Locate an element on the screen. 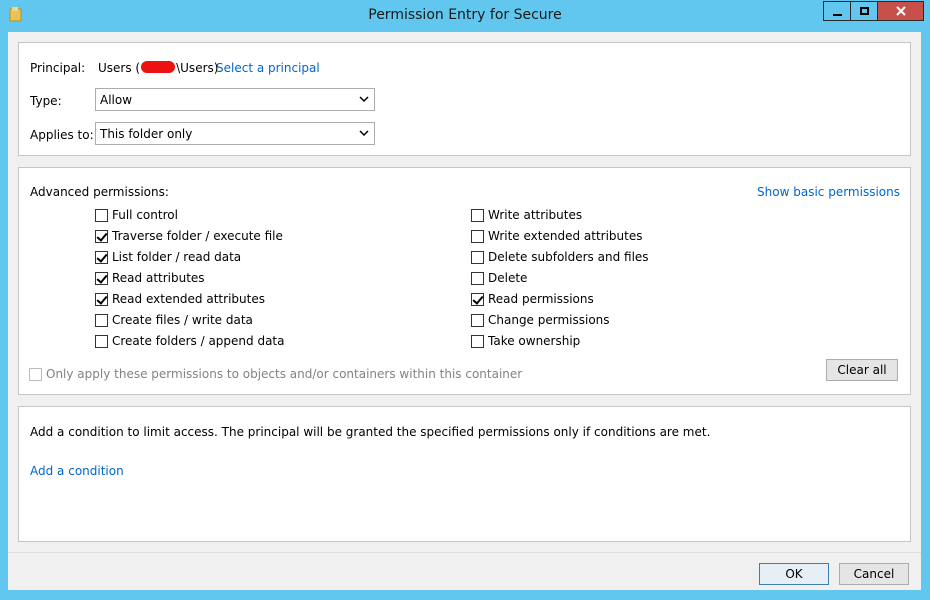  permission-row: Create files / write data is located at coordinates (174, 320).